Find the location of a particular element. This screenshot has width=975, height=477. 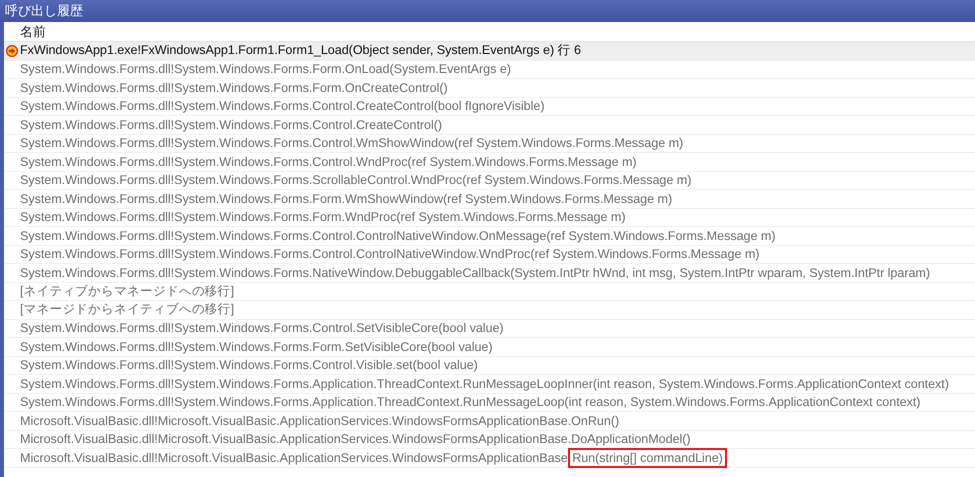

stack-frame-text: System.Windows.Forms.dll!System.Windows.Forms.Form.WmShowWindow(ref System.Windows.Forms.Message m) is located at coordinates (346, 199).